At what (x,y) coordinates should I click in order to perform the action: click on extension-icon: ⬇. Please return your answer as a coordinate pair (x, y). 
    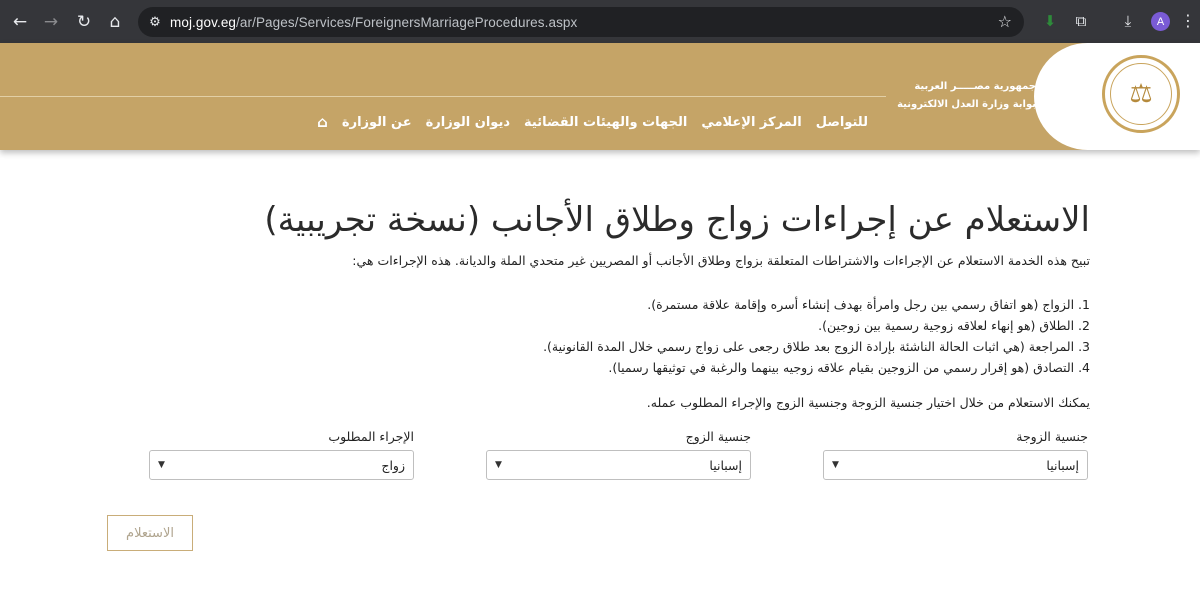
    Looking at the image, I should click on (1050, 21).